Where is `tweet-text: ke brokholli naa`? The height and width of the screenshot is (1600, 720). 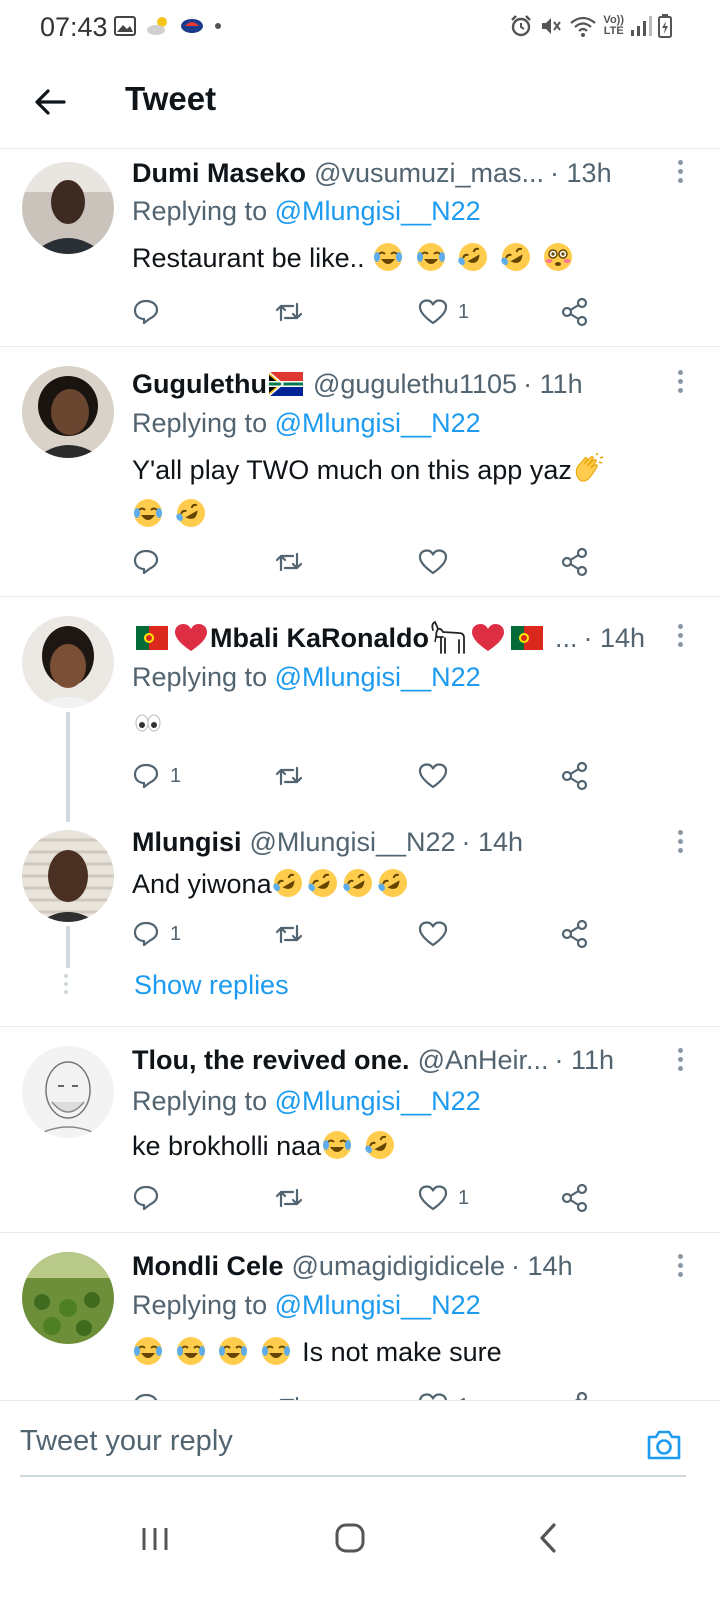 tweet-text: ke brokholli naa is located at coordinates (406, 1146).